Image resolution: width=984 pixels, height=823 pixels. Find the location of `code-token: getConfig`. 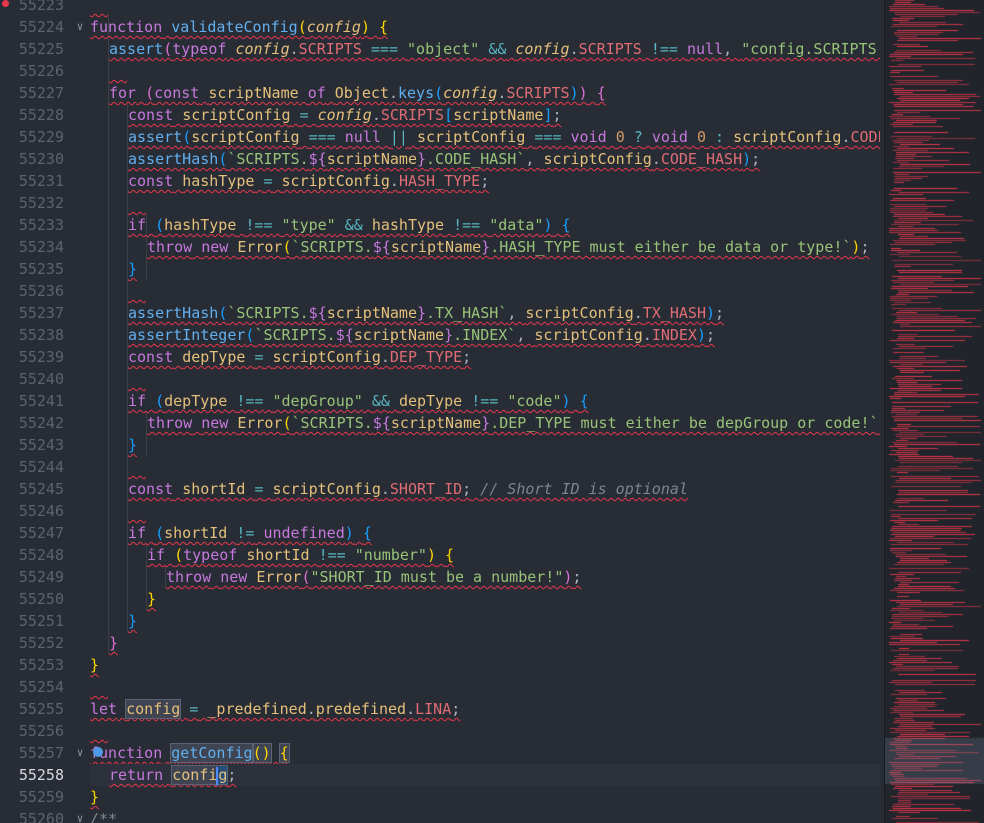

code-token: getConfig is located at coordinates (212, 753).